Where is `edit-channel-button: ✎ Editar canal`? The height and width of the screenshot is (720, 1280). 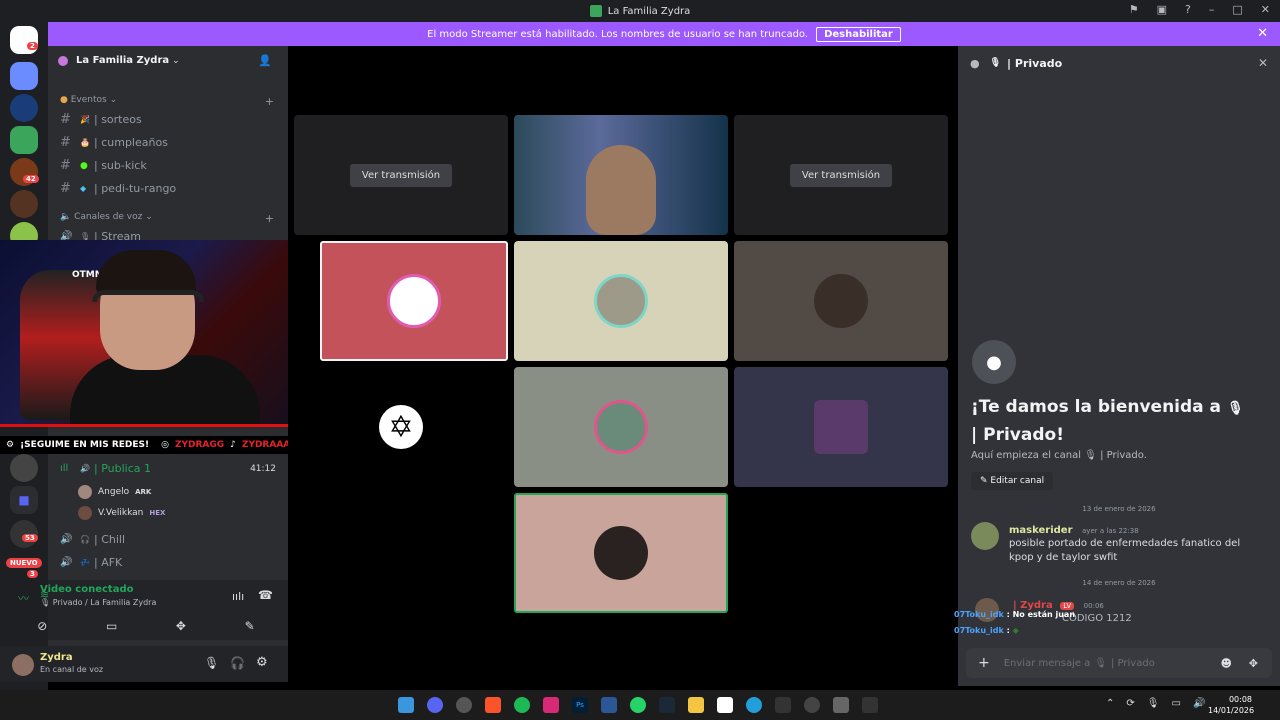 edit-channel-button: ✎ Editar canal is located at coordinates (1012, 481).